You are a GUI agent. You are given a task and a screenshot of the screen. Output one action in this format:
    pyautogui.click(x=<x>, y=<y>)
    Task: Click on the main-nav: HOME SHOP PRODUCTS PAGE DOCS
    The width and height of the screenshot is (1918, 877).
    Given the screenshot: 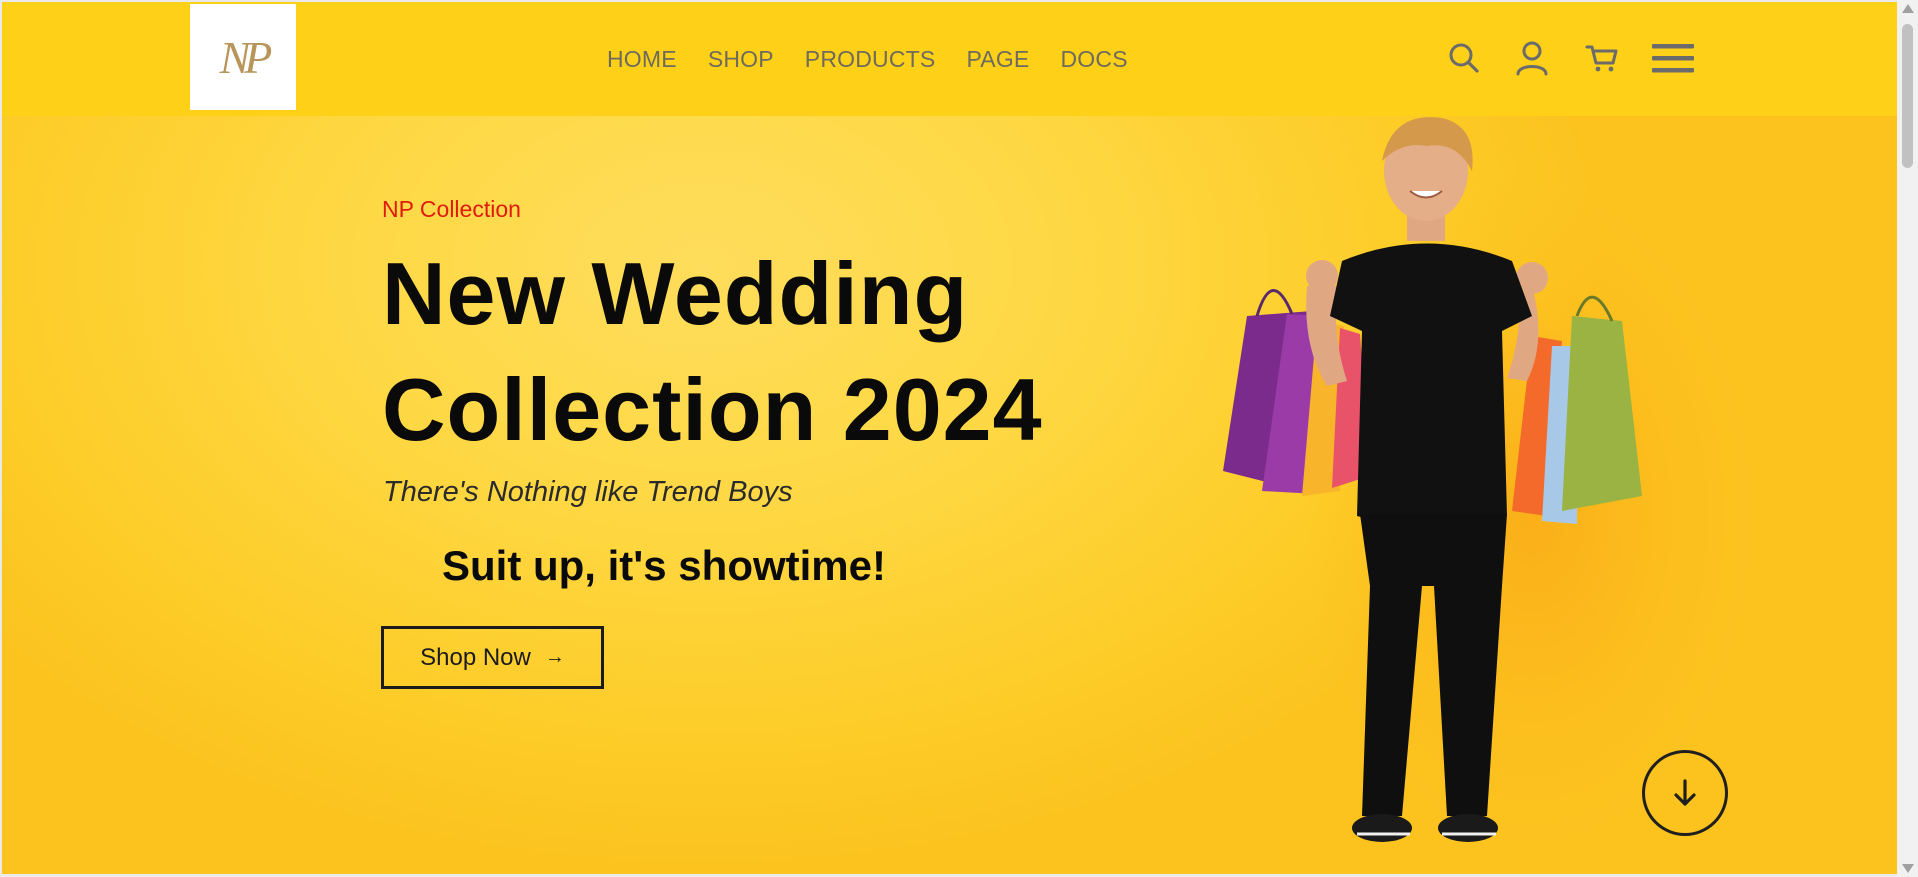 What is the action you would take?
    pyautogui.click(x=867, y=59)
    